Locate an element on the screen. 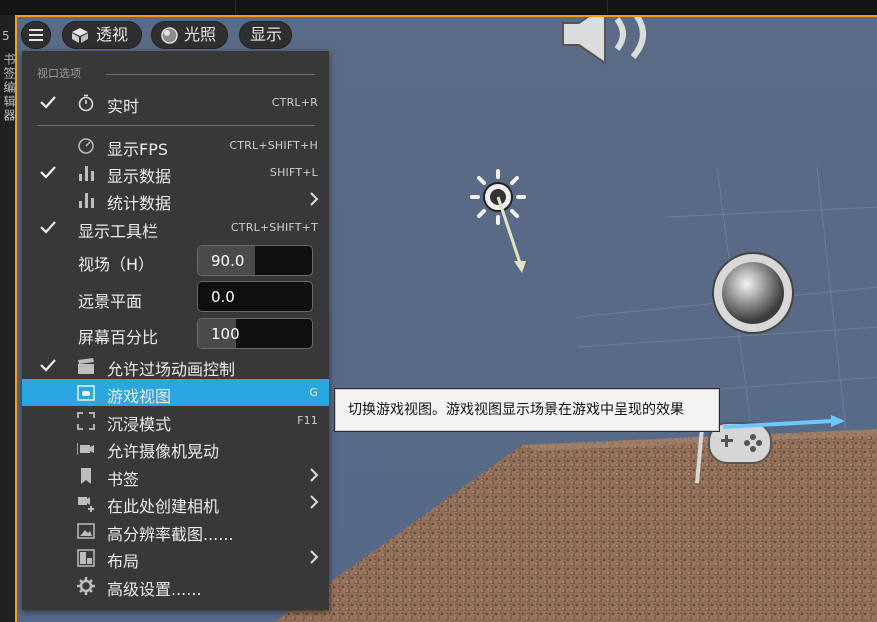 Image resolution: width=877 pixels, height=622 pixels. top-bar is located at coordinates (438, 7).